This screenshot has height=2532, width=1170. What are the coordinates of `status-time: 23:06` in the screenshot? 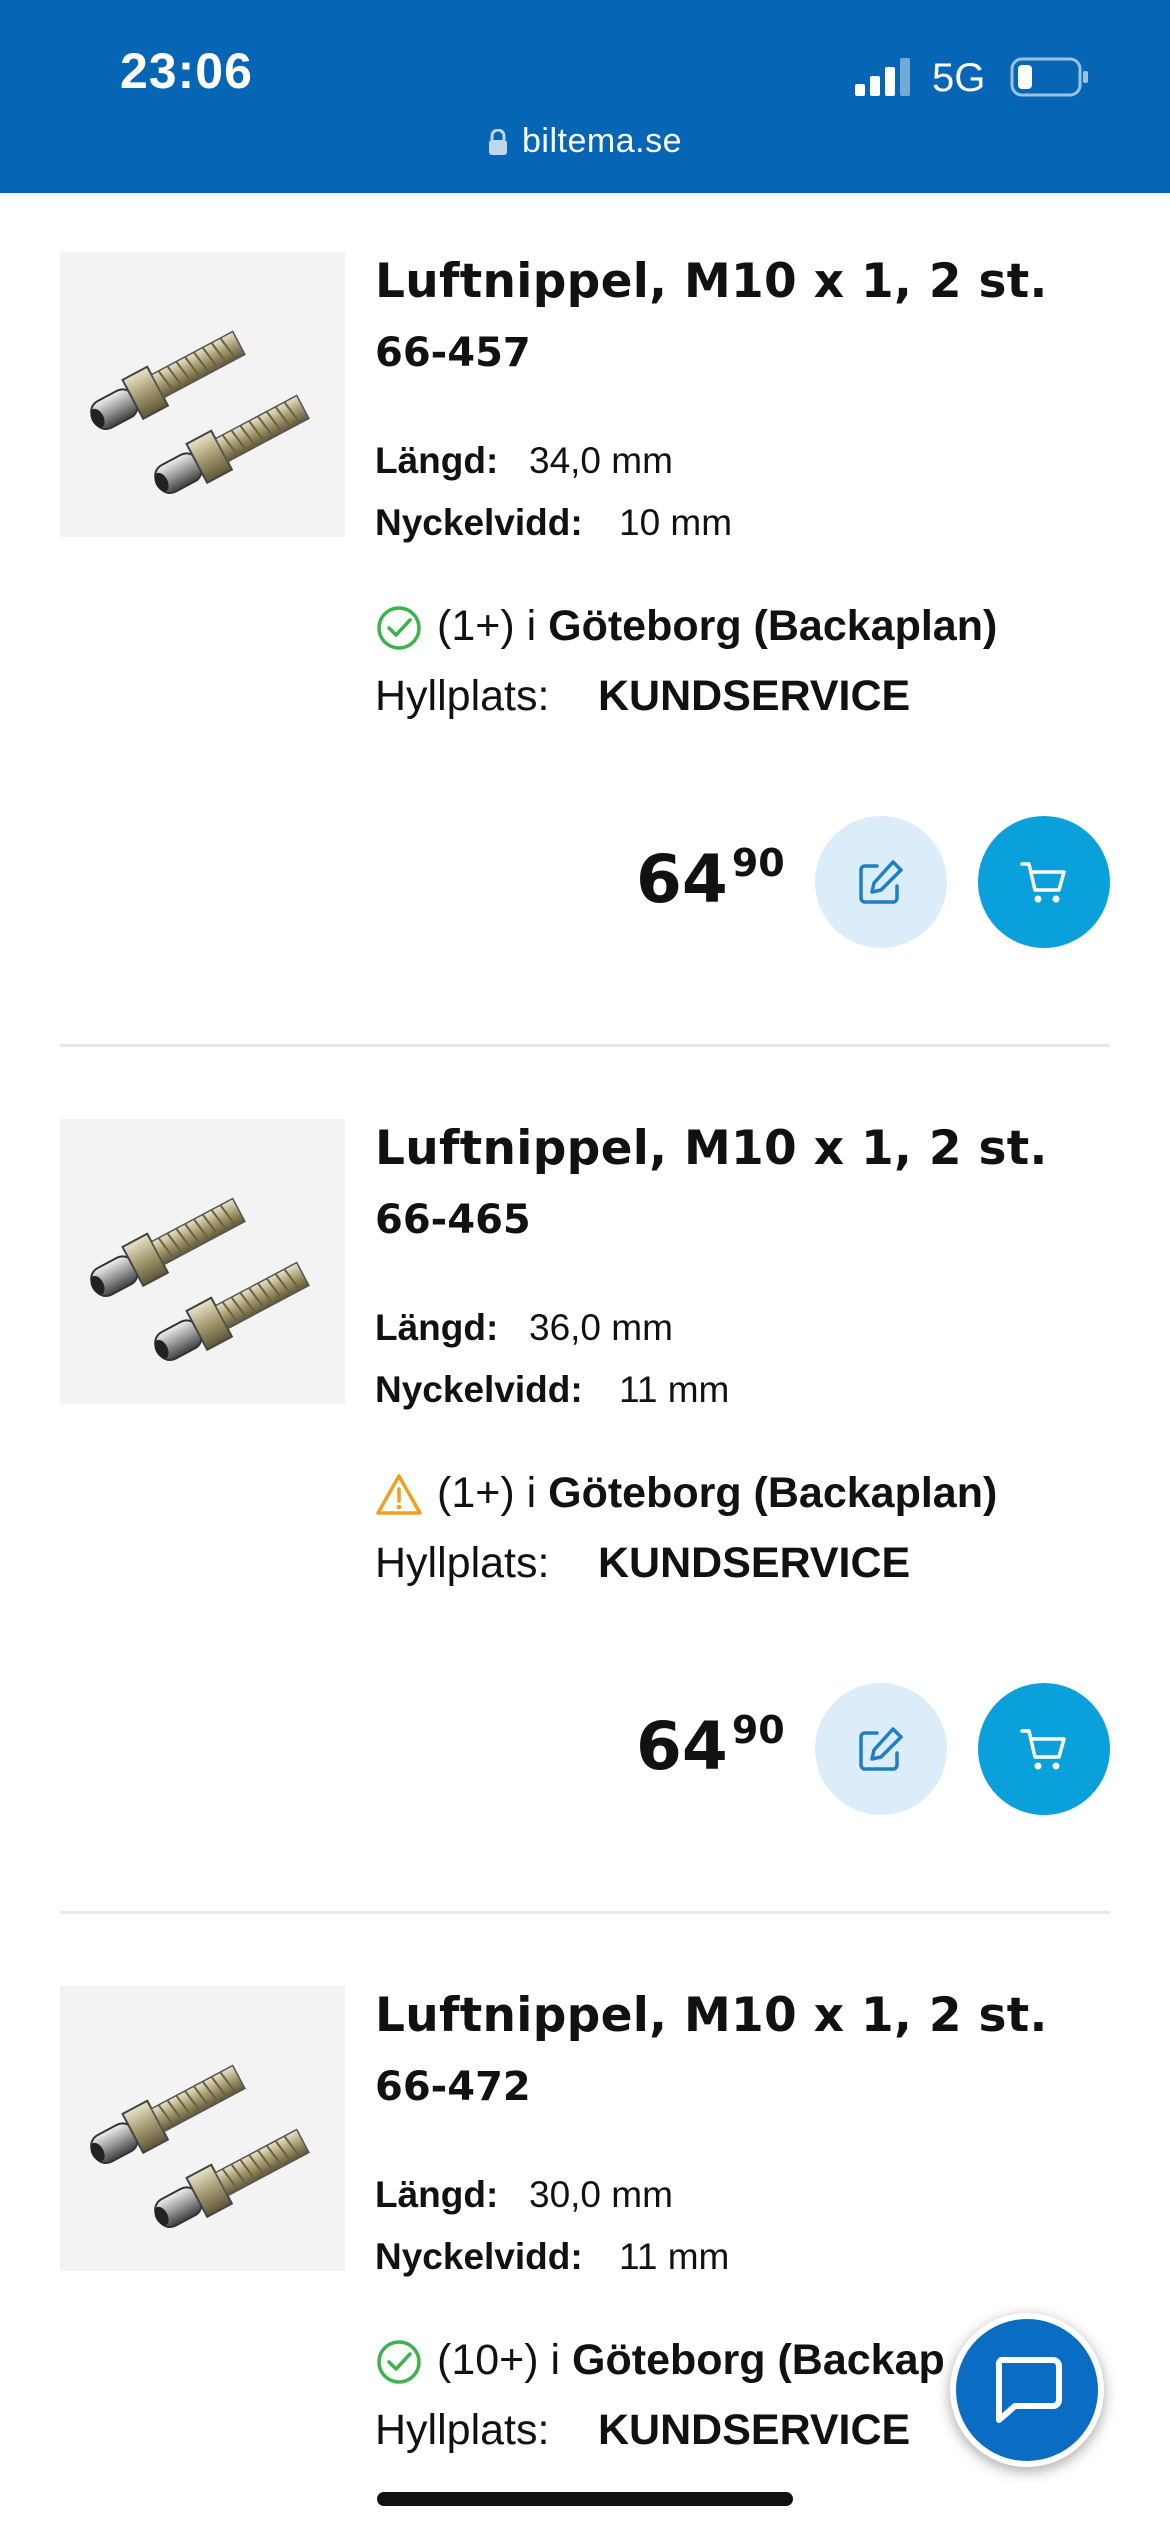 It's located at (186, 71).